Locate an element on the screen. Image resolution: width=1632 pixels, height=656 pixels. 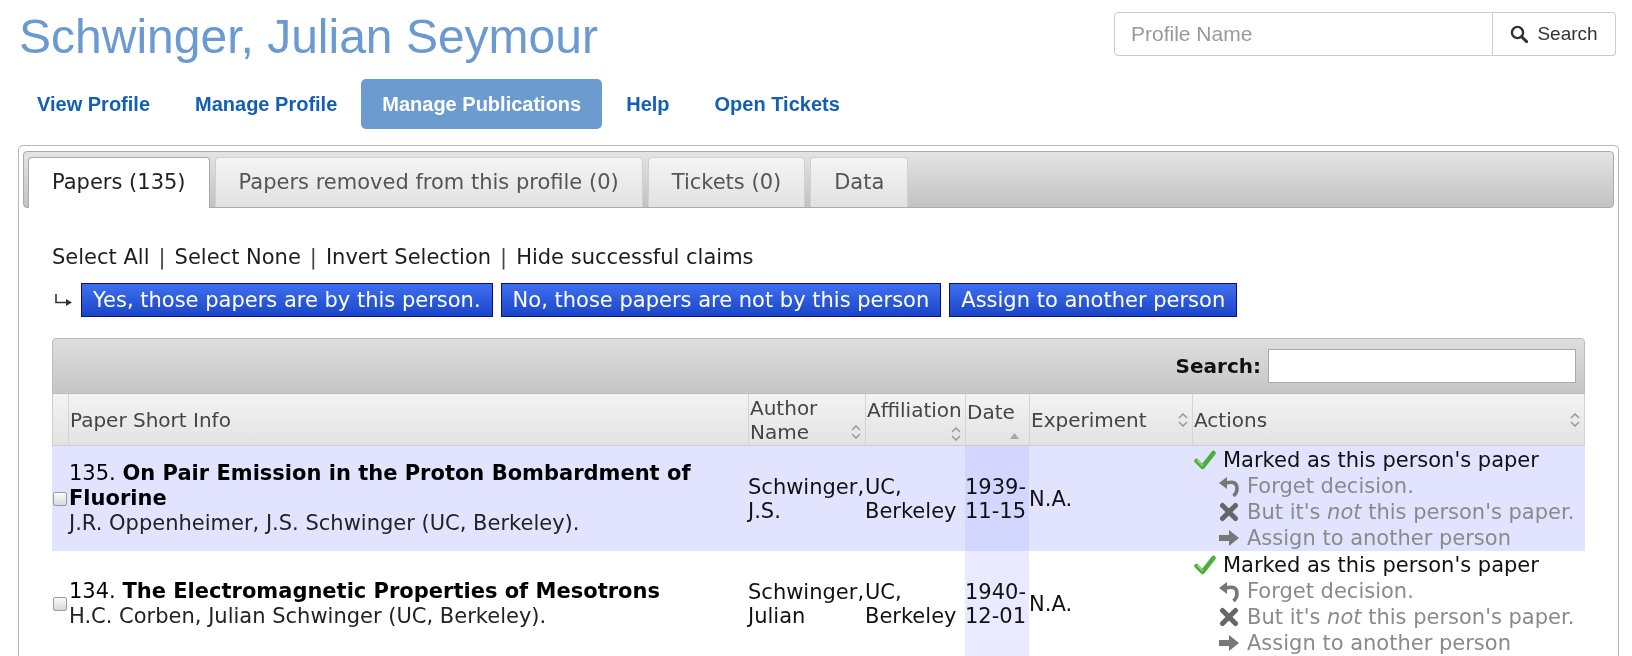
date-text: 1940-12-01 is located at coordinates (996, 603).